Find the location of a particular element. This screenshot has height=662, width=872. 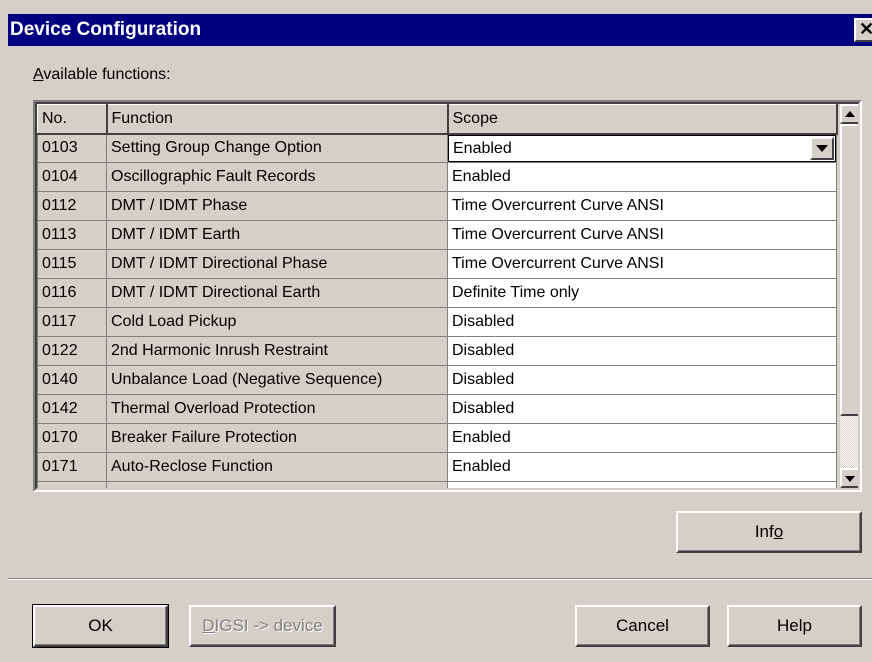

table-header-row: No. Function Scope is located at coordinates (437, 119).